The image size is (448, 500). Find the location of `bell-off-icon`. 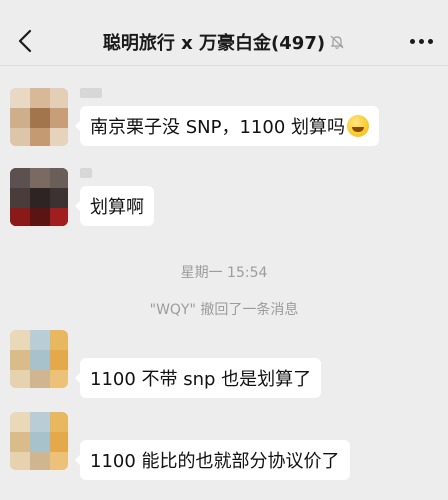

bell-off-icon is located at coordinates (337, 42).